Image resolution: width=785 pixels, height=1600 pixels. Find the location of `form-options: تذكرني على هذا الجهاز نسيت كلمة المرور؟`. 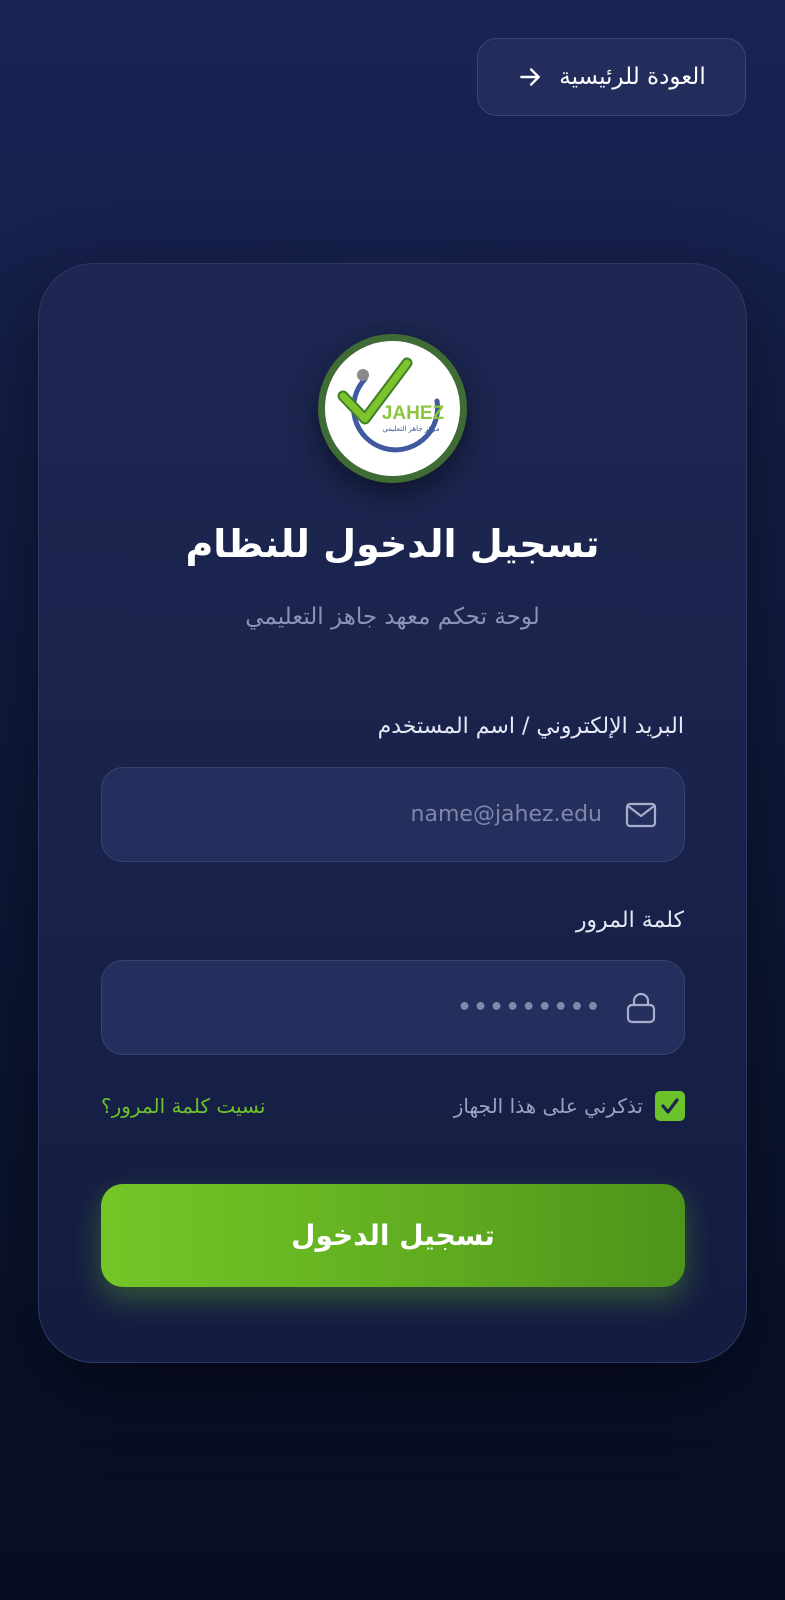

form-options: تذكرني على هذا الجهاز نسيت كلمة المرور؟ is located at coordinates (393, 1106).